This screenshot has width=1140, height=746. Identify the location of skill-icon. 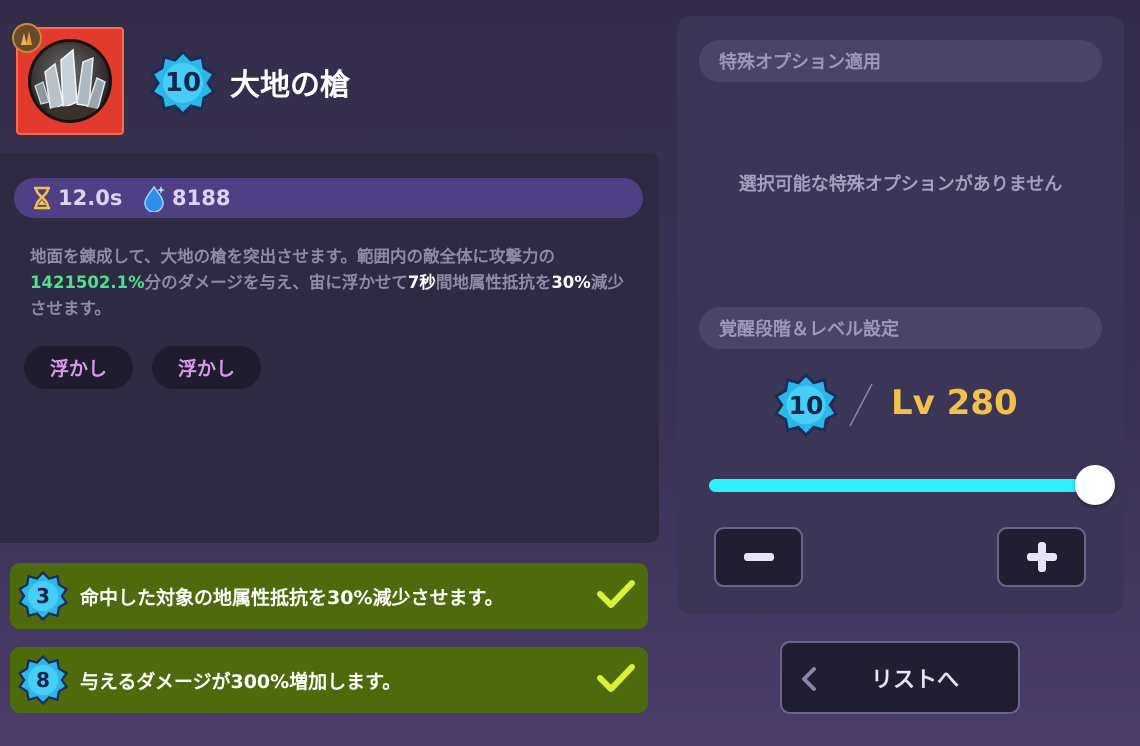
(68, 79).